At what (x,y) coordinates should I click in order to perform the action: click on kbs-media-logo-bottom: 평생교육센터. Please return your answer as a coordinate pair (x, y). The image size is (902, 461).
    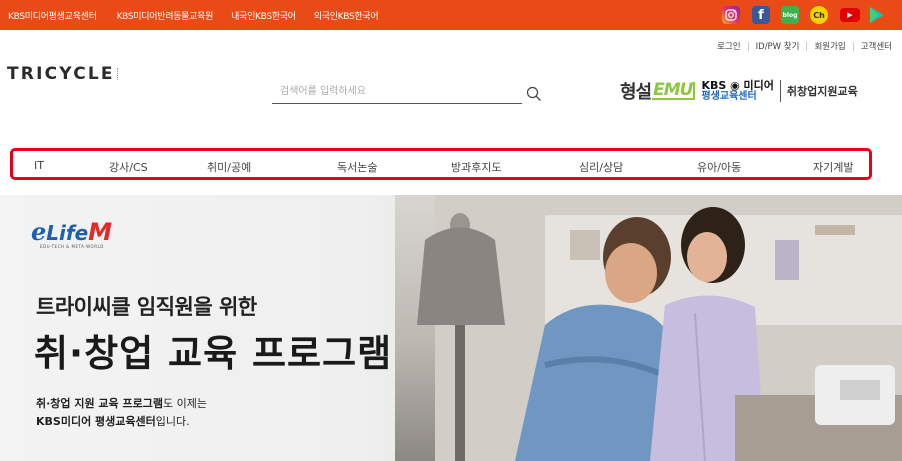
    Looking at the image, I should click on (729, 96).